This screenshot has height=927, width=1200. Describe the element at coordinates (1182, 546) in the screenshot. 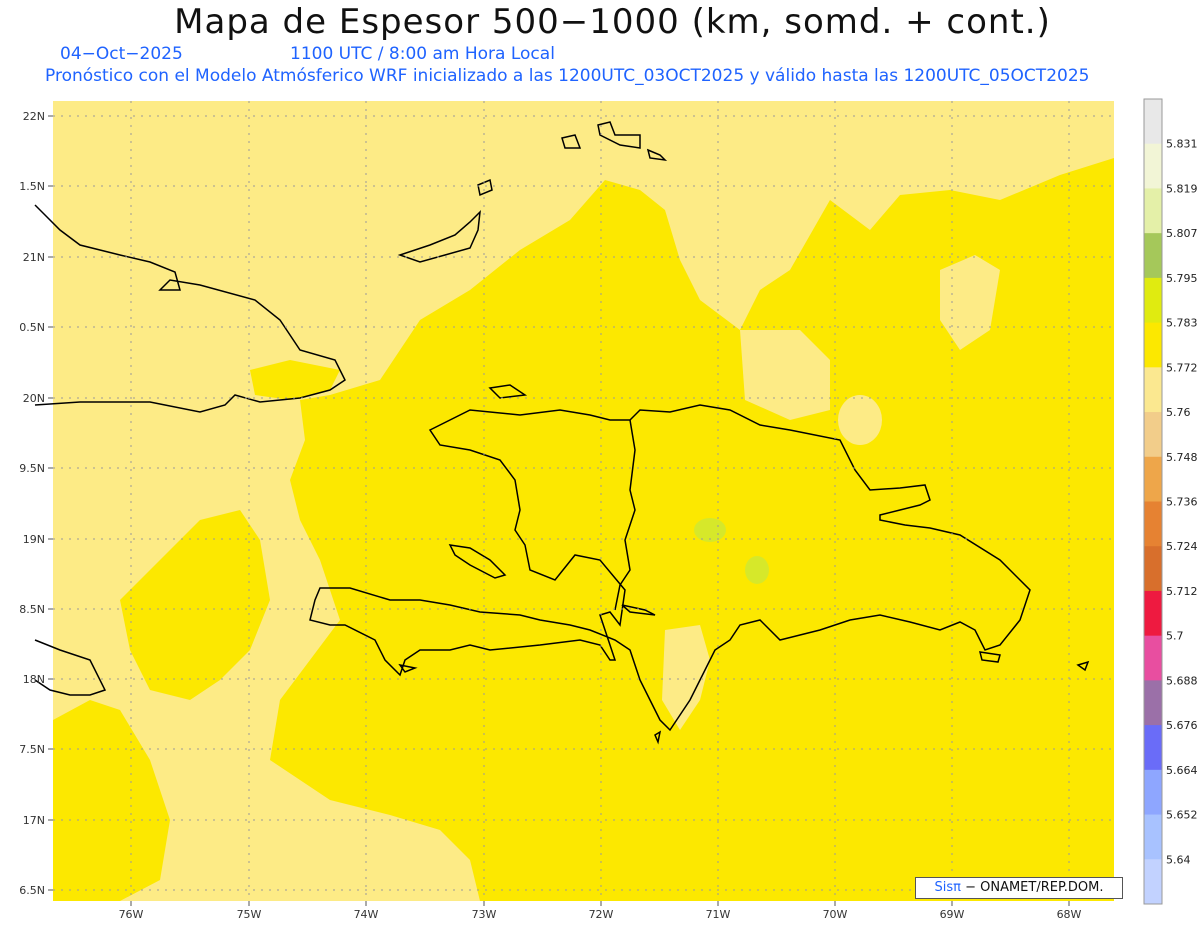

I see `colorbar-level-label: 5.724` at that location.